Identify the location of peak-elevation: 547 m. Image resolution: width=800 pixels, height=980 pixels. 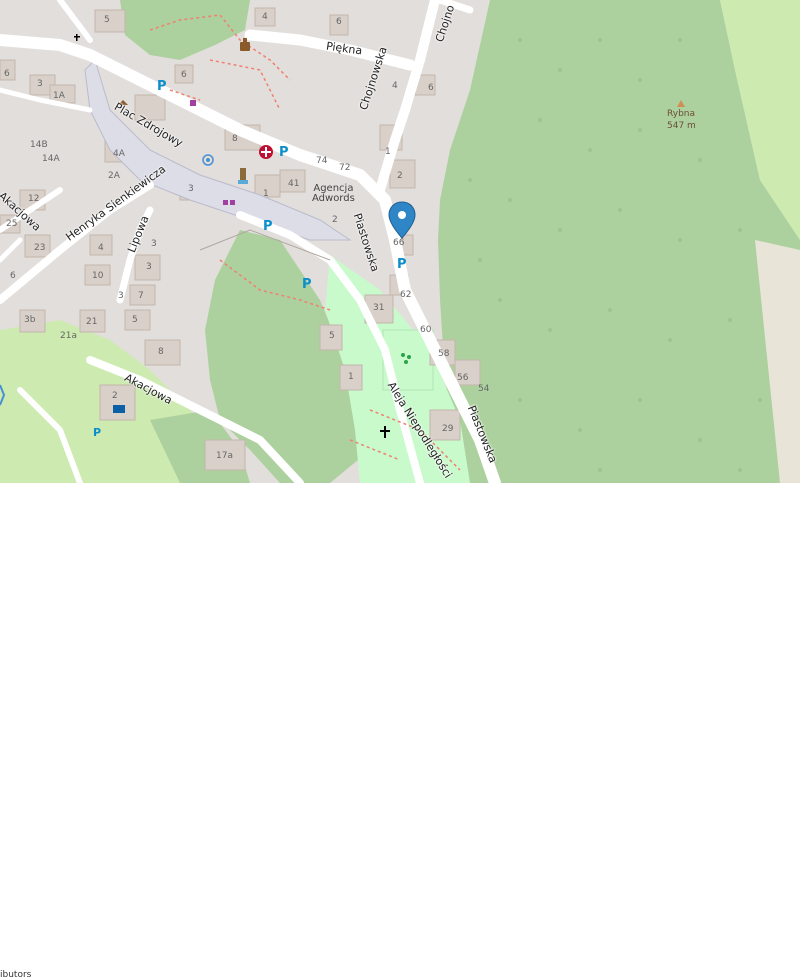
(681, 126).